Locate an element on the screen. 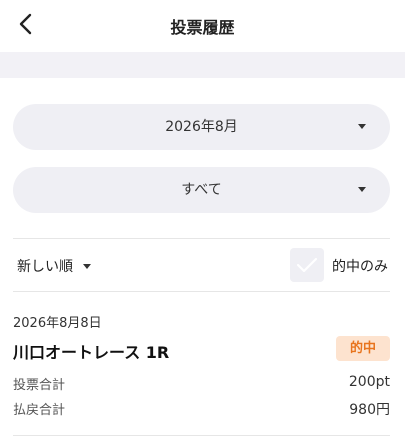 Image resolution: width=405 pixels, height=438 pixels. month-select-value: 2026年8月 is located at coordinates (201, 127).